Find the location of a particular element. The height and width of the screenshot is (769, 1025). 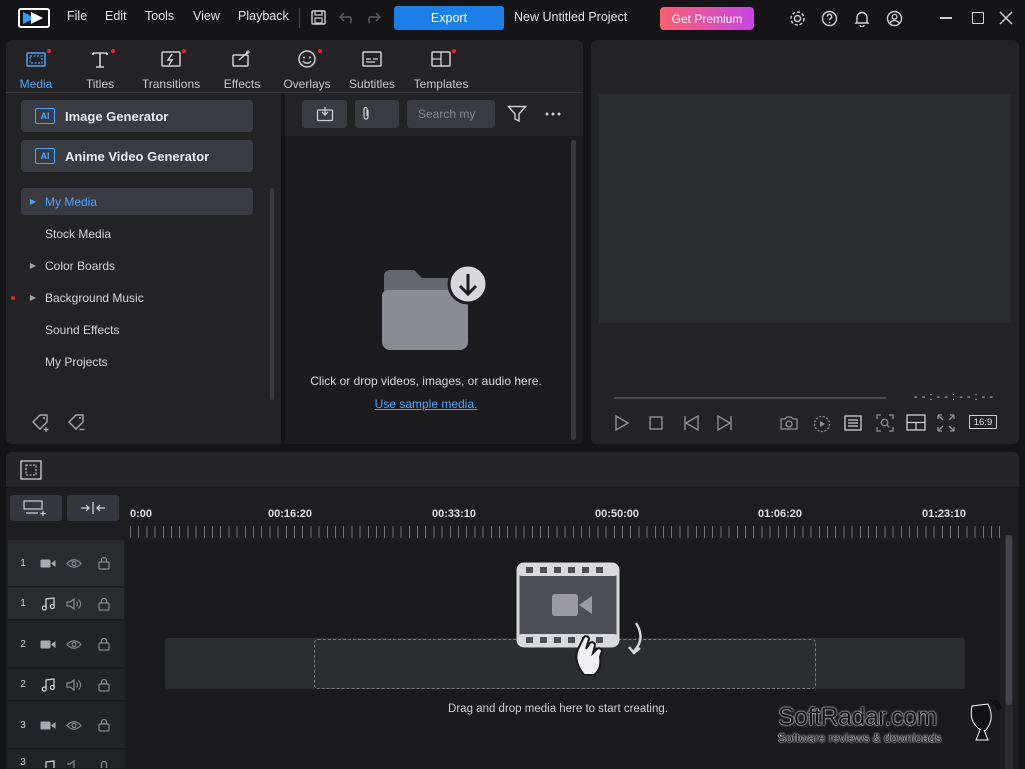

track-header-audio-1: 1 is located at coordinates (66, 604).